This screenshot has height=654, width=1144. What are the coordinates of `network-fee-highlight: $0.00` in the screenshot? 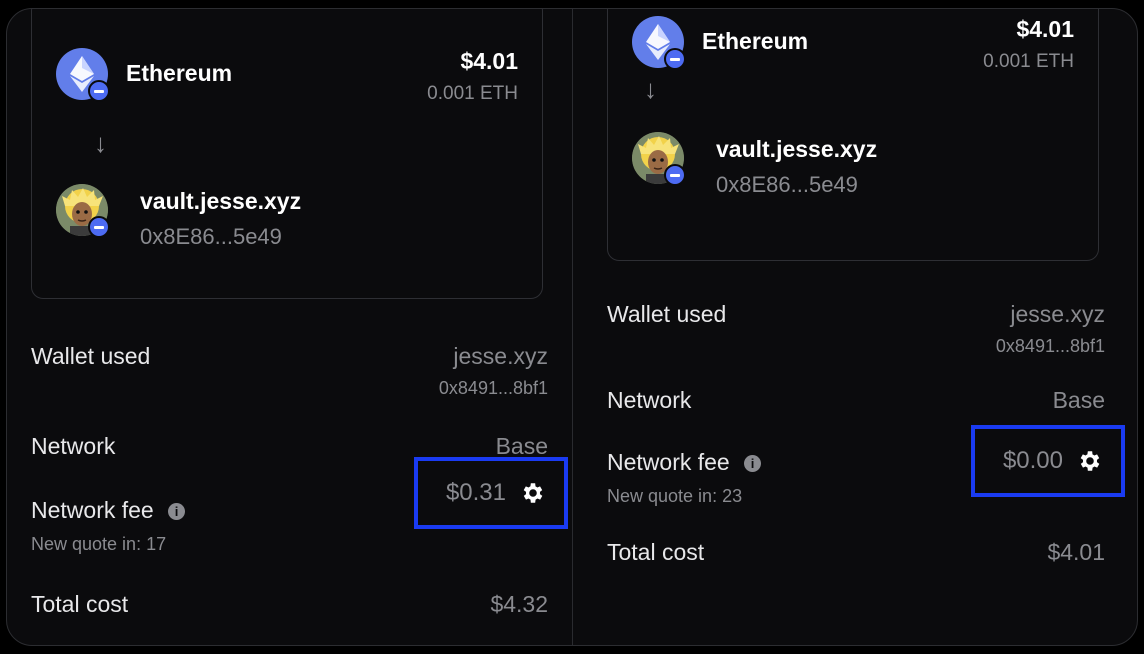 It's located at (1047, 461).